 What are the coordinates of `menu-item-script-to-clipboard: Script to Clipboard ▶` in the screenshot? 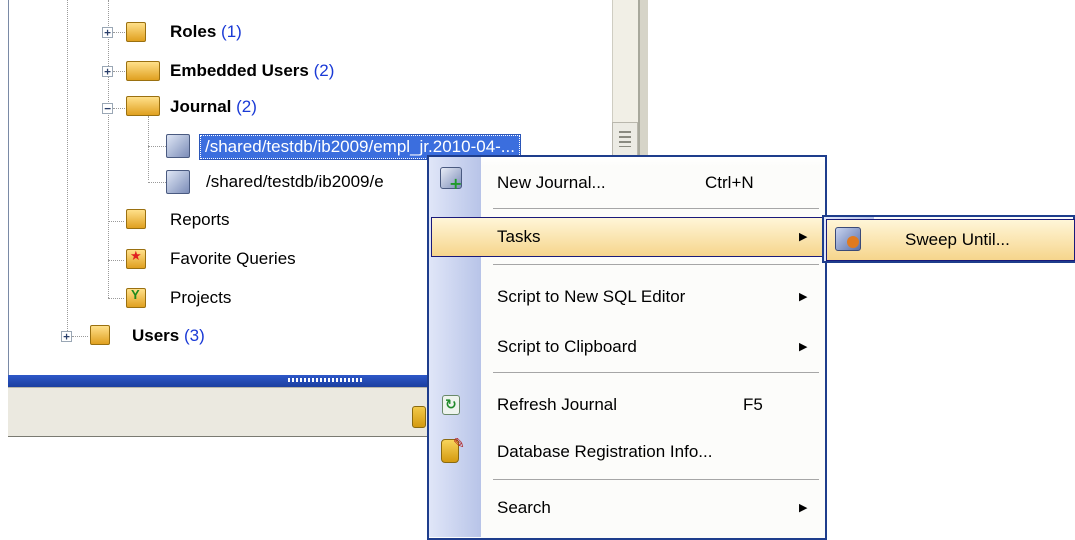 It's located at (653, 347).